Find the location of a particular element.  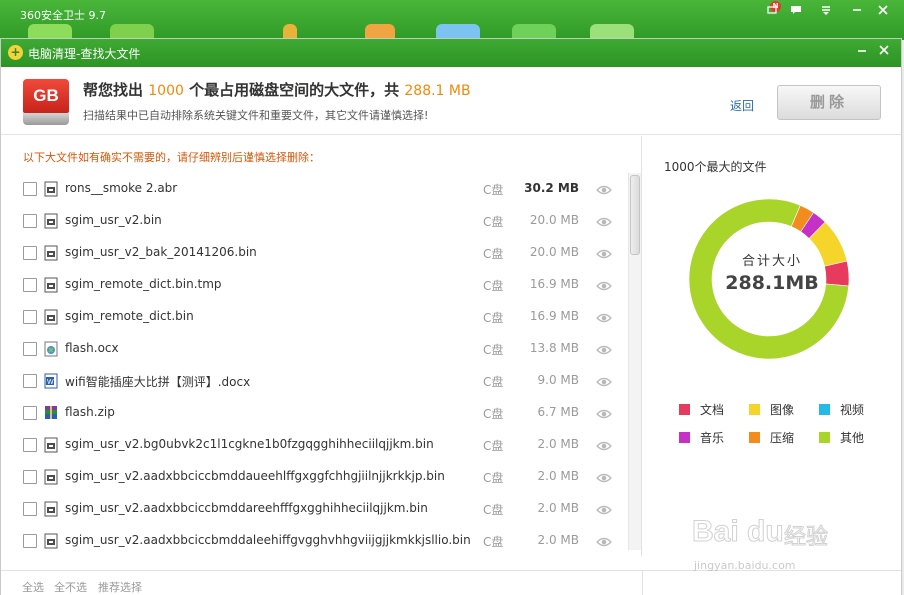

watermark-brand: Bai du is located at coordinates (738, 532).